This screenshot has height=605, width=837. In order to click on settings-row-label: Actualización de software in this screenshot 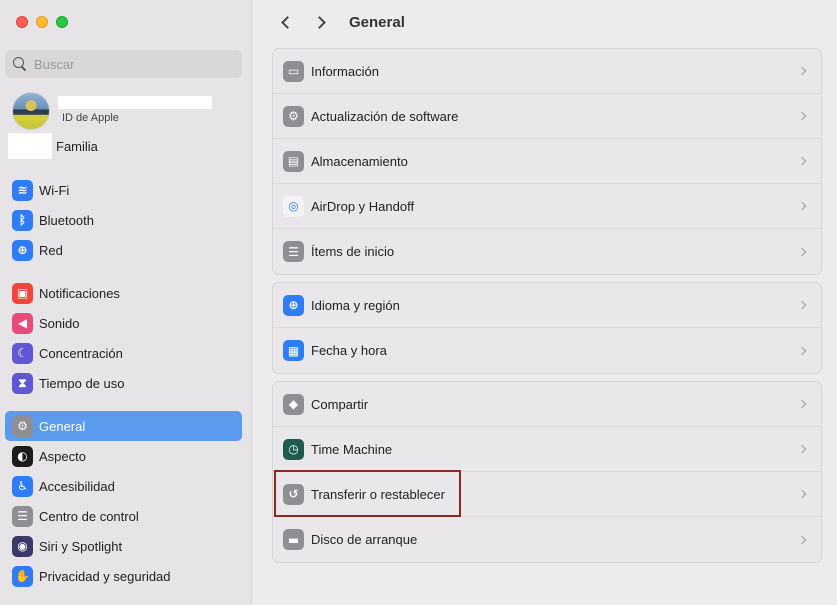, I will do `click(385, 116)`.